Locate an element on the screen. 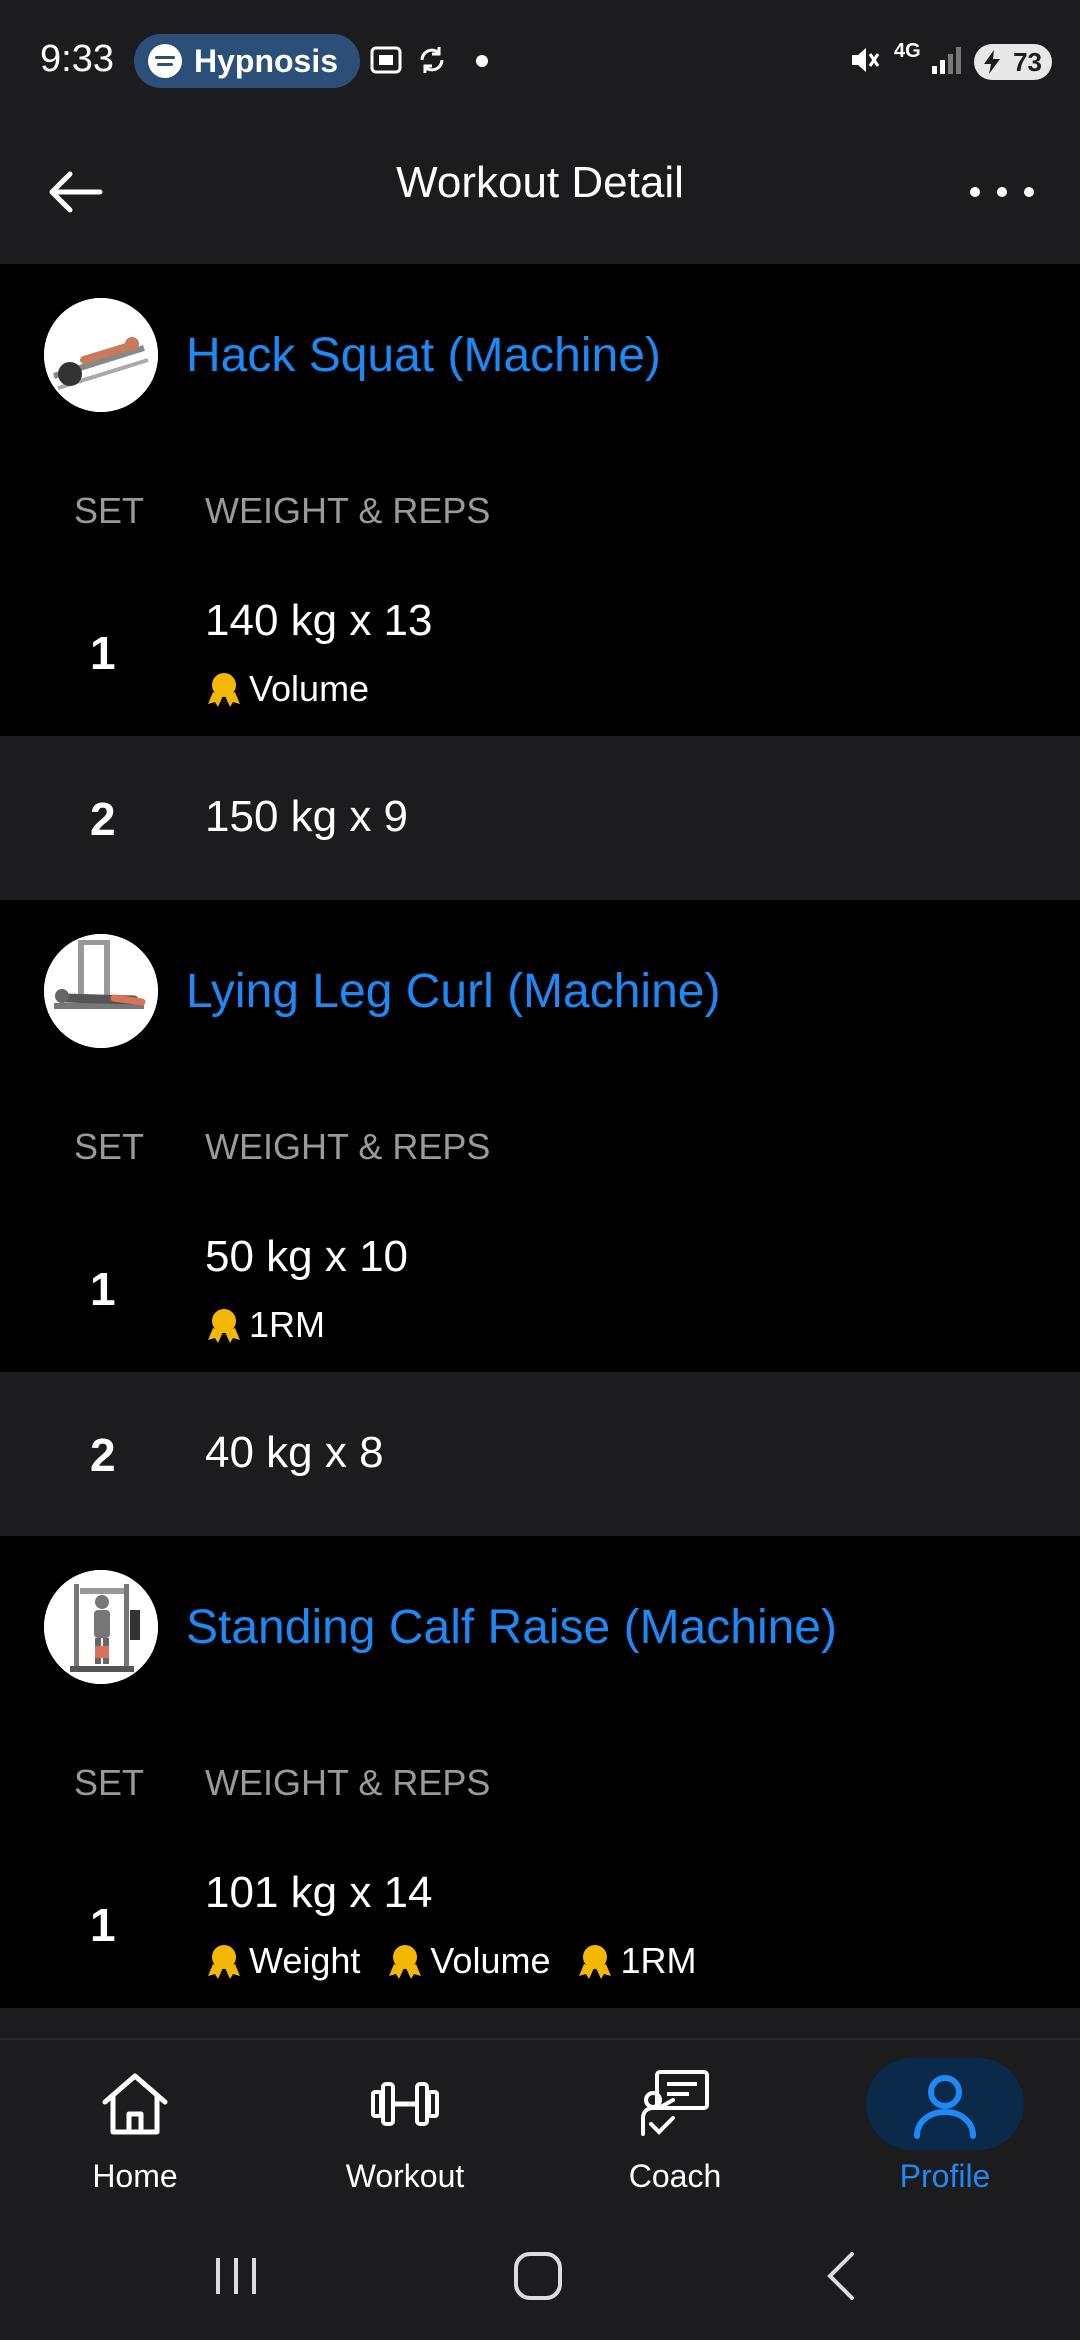 This screenshot has height=2340, width=1080. battery-indicator: 73 is located at coordinates (1013, 62).